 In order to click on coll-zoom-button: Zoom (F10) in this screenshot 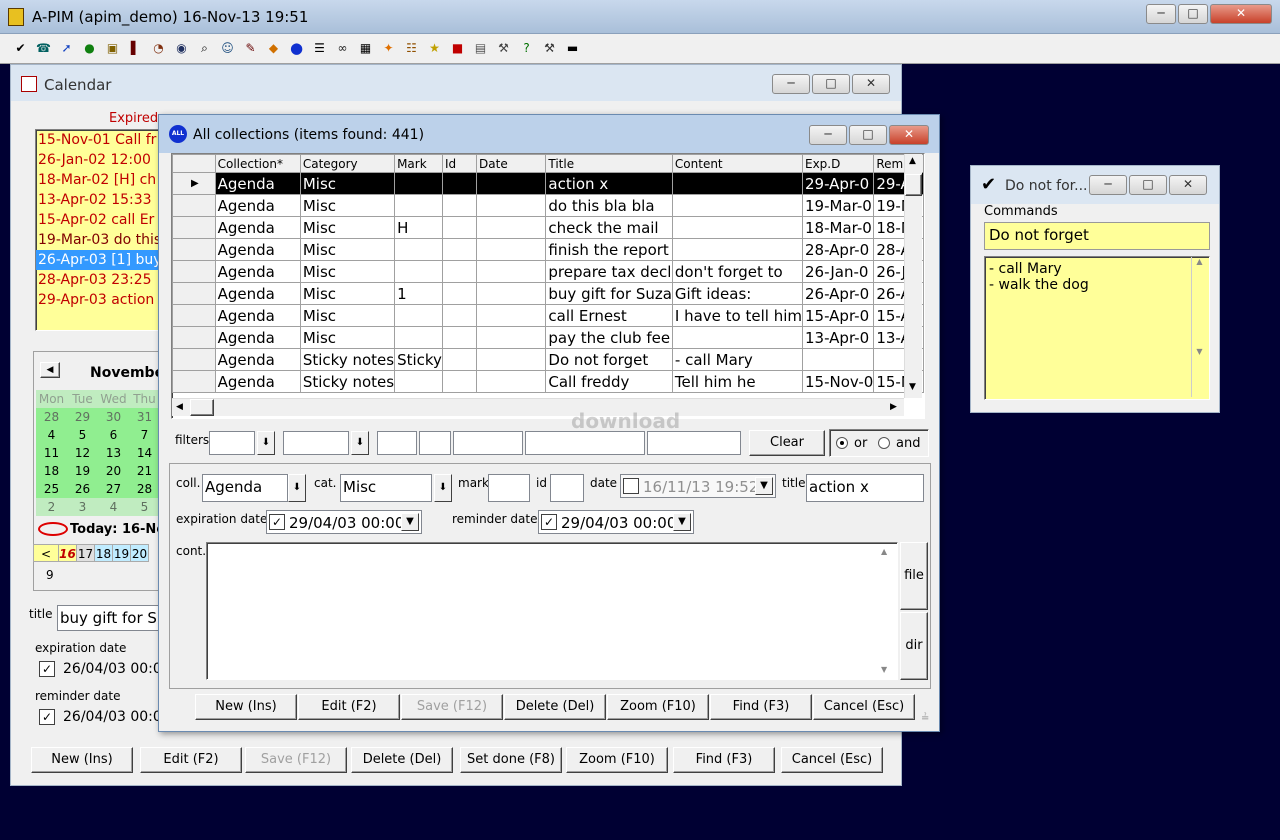, I will do `click(658, 707)`.